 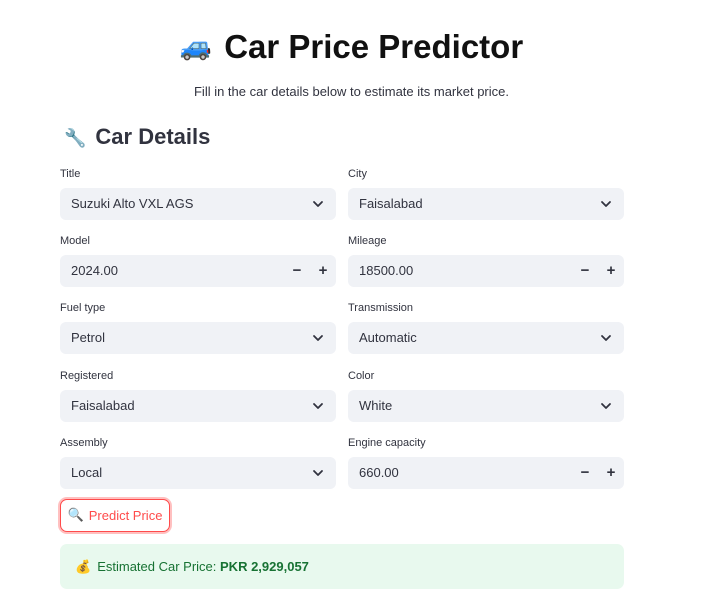 What do you see at coordinates (83, 567) in the screenshot?
I see `money-bag-icon: 💰` at bounding box center [83, 567].